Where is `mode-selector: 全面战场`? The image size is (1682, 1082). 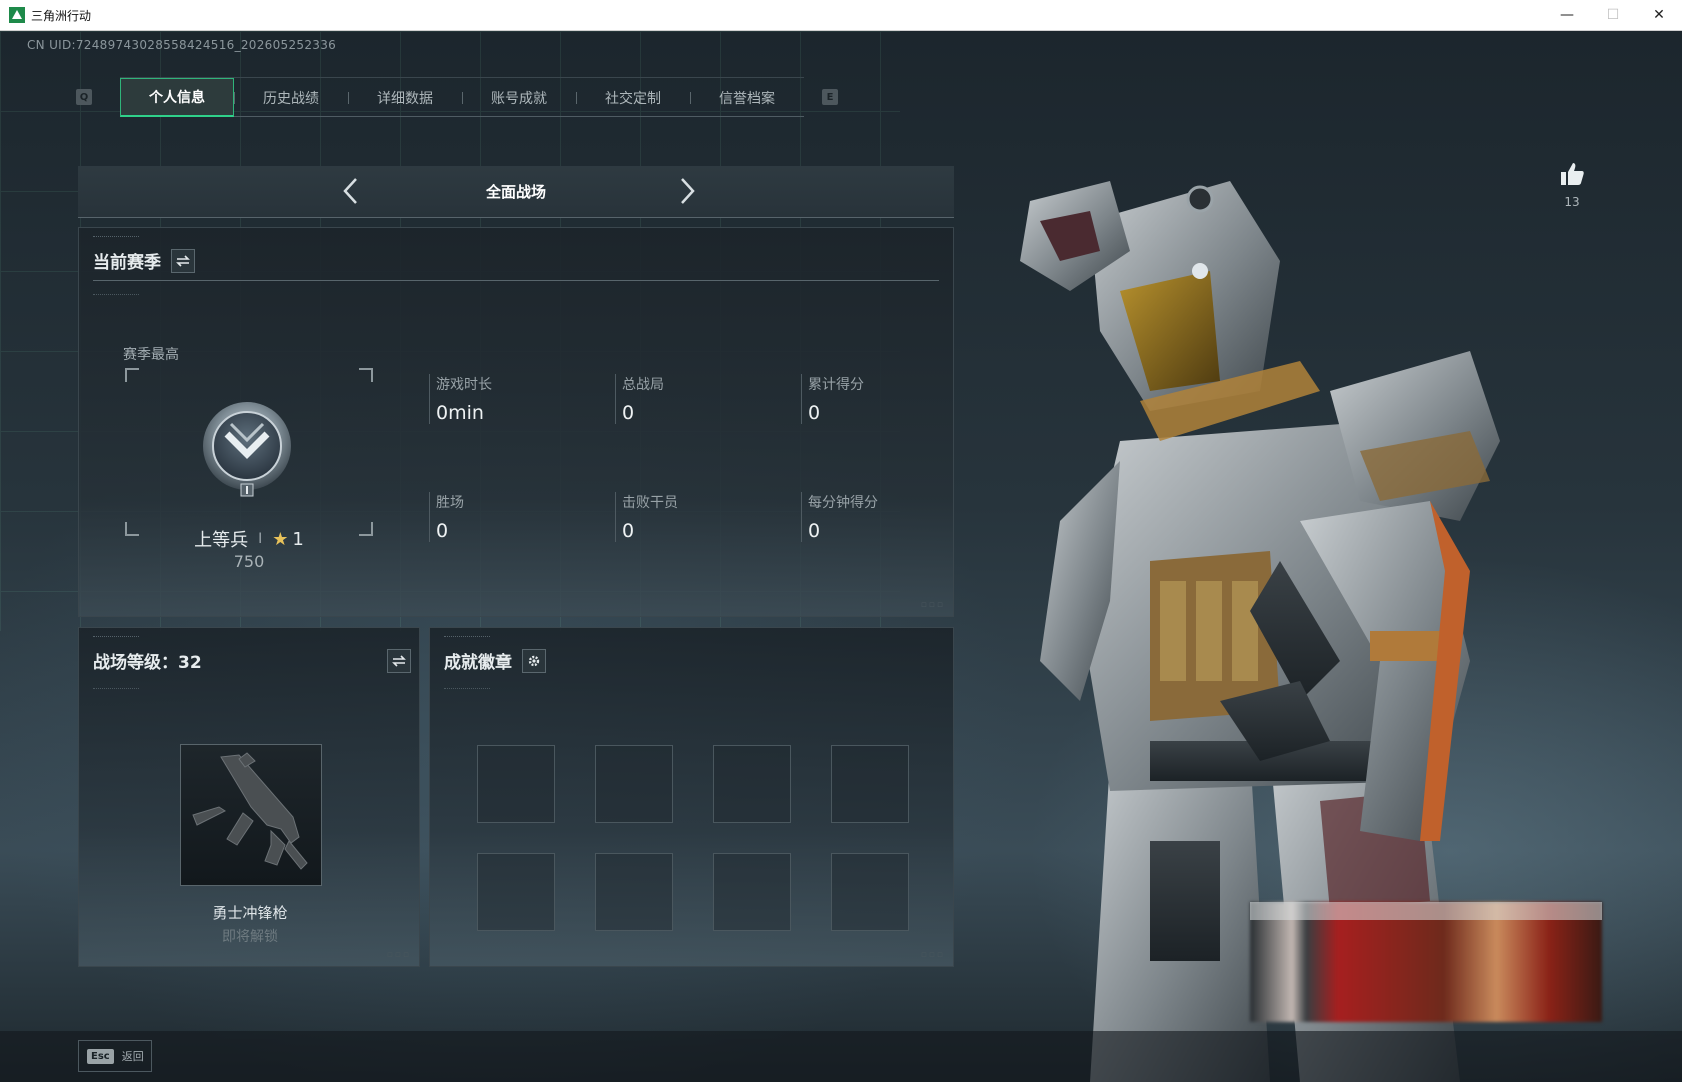
mode-selector: 全面战场 is located at coordinates (516, 192).